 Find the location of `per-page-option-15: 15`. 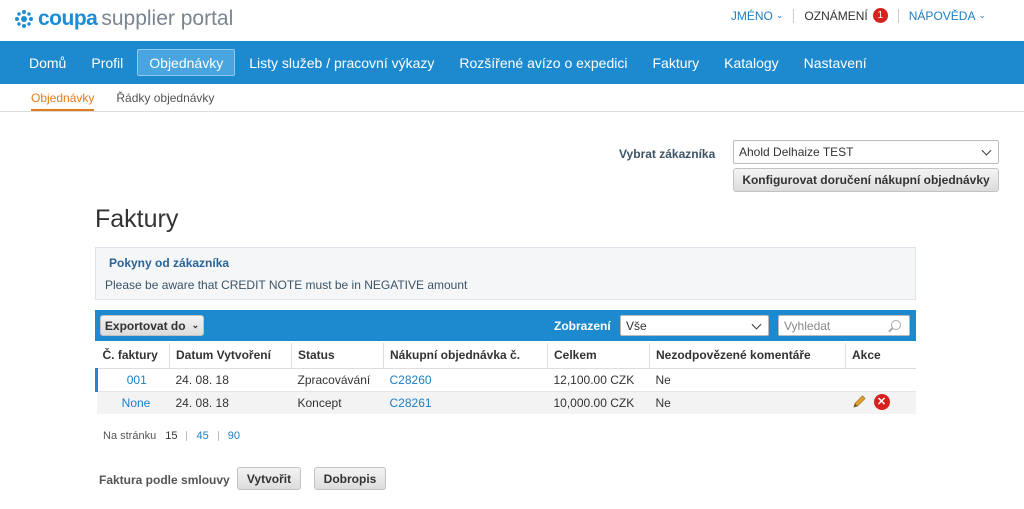

per-page-option-15: 15 is located at coordinates (171, 436).